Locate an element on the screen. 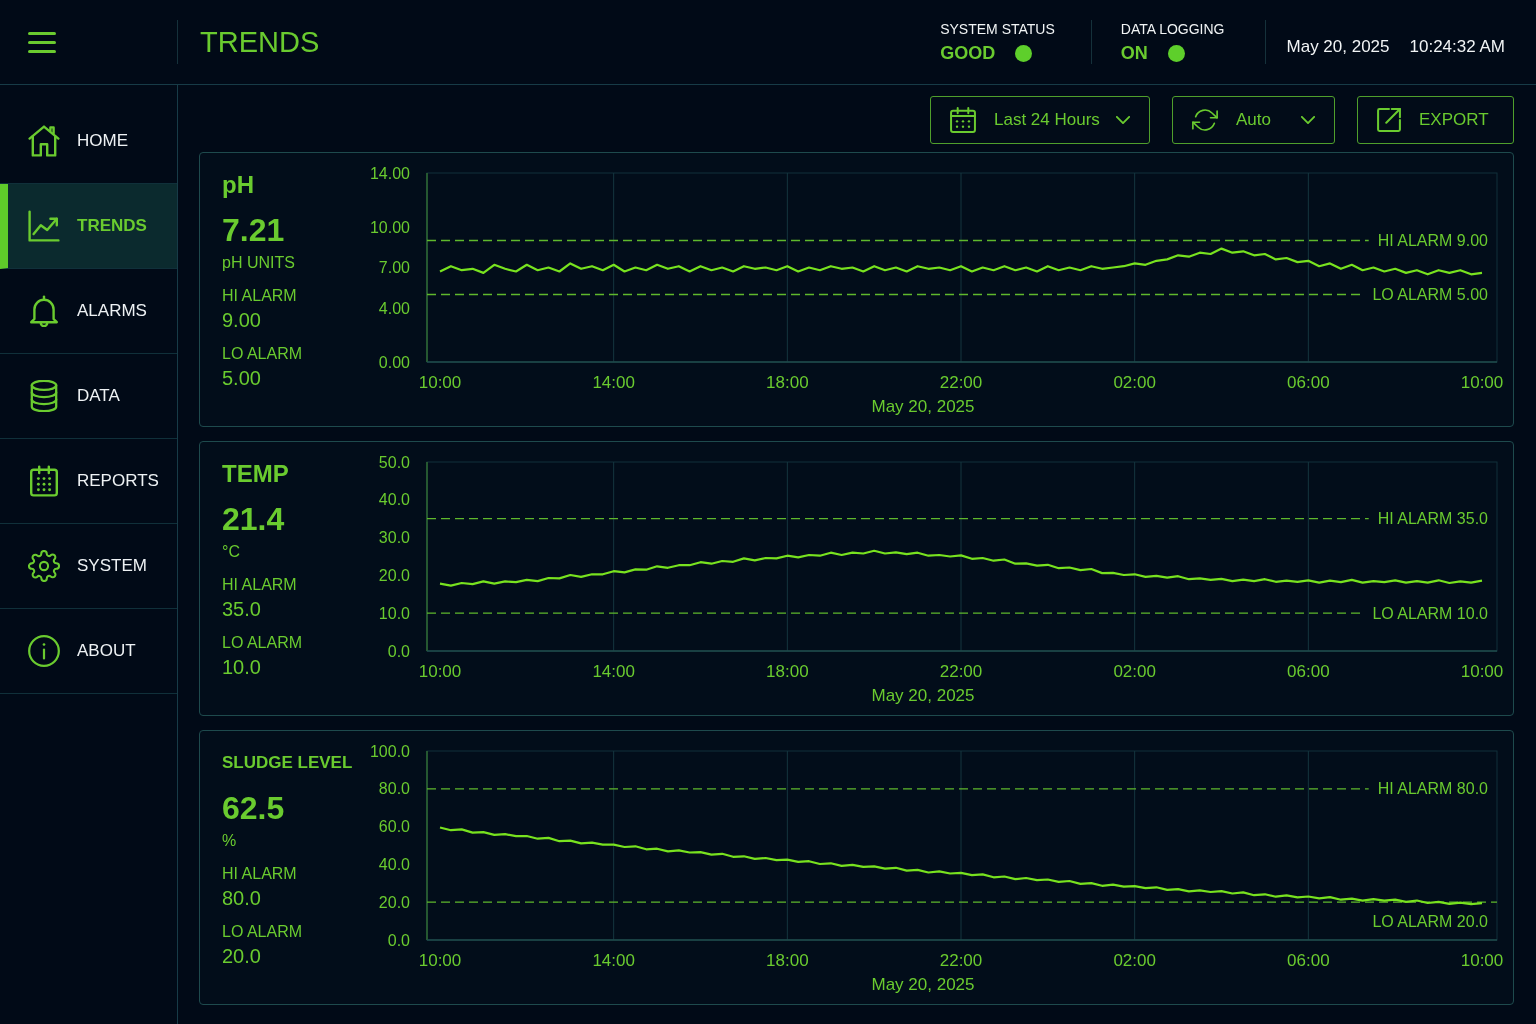 This screenshot has height=1024, width=1536. home-icon is located at coordinates (44, 141).